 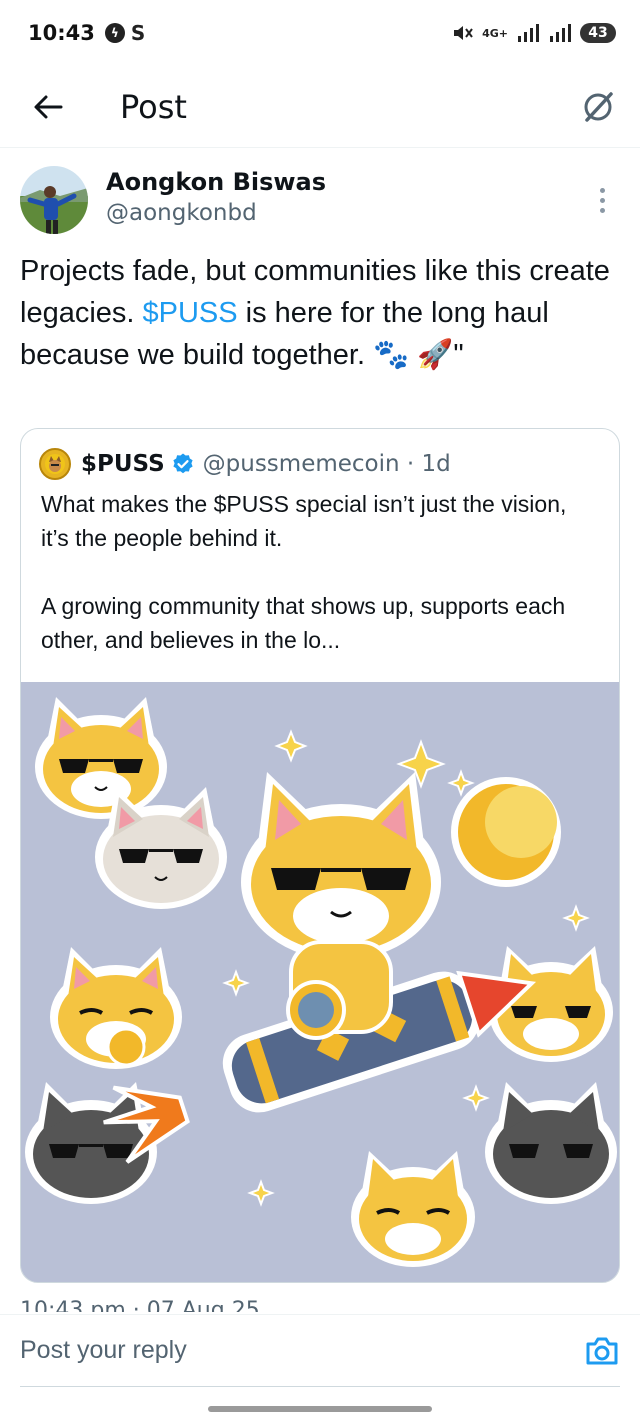 What do you see at coordinates (123, 464) in the screenshot?
I see `quote-author-name: $PUSS` at bounding box center [123, 464].